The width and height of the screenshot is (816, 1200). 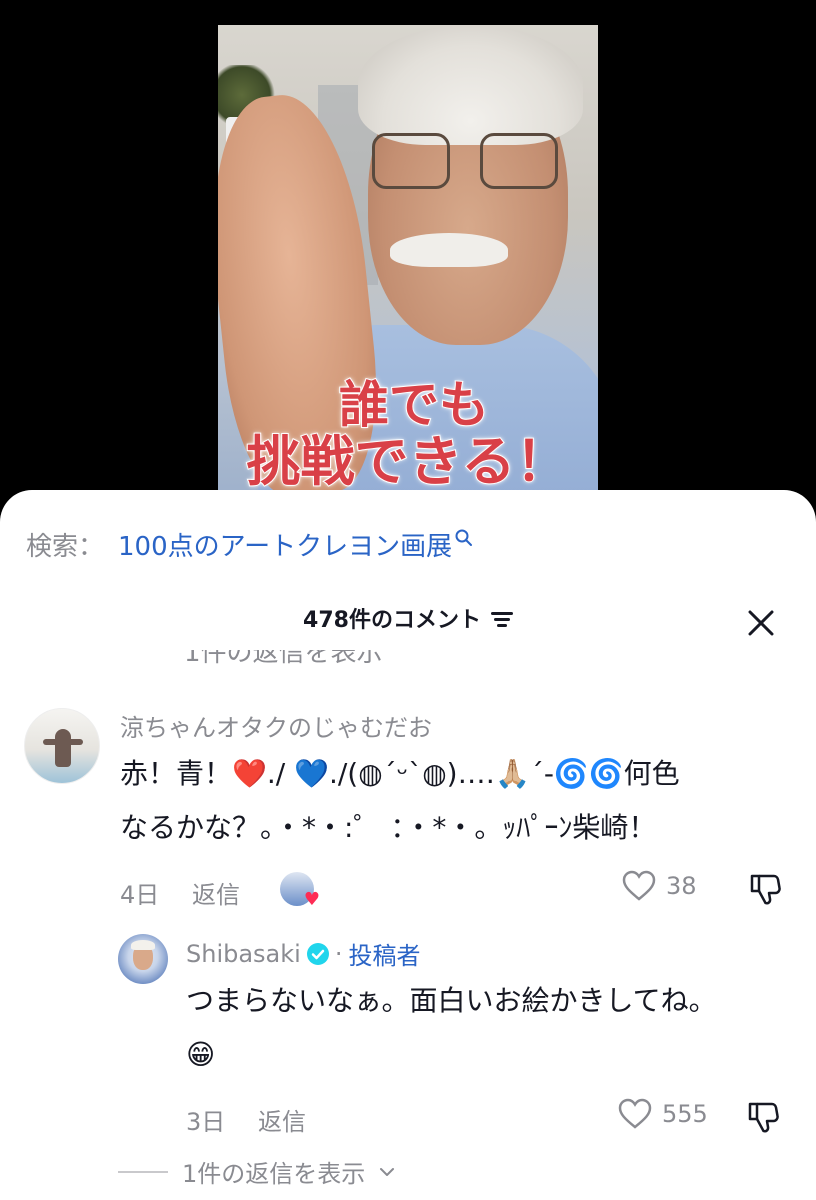 What do you see at coordinates (408, 461) in the screenshot?
I see `video-caption-line2: 挑戦できる！` at bounding box center [408, 461].